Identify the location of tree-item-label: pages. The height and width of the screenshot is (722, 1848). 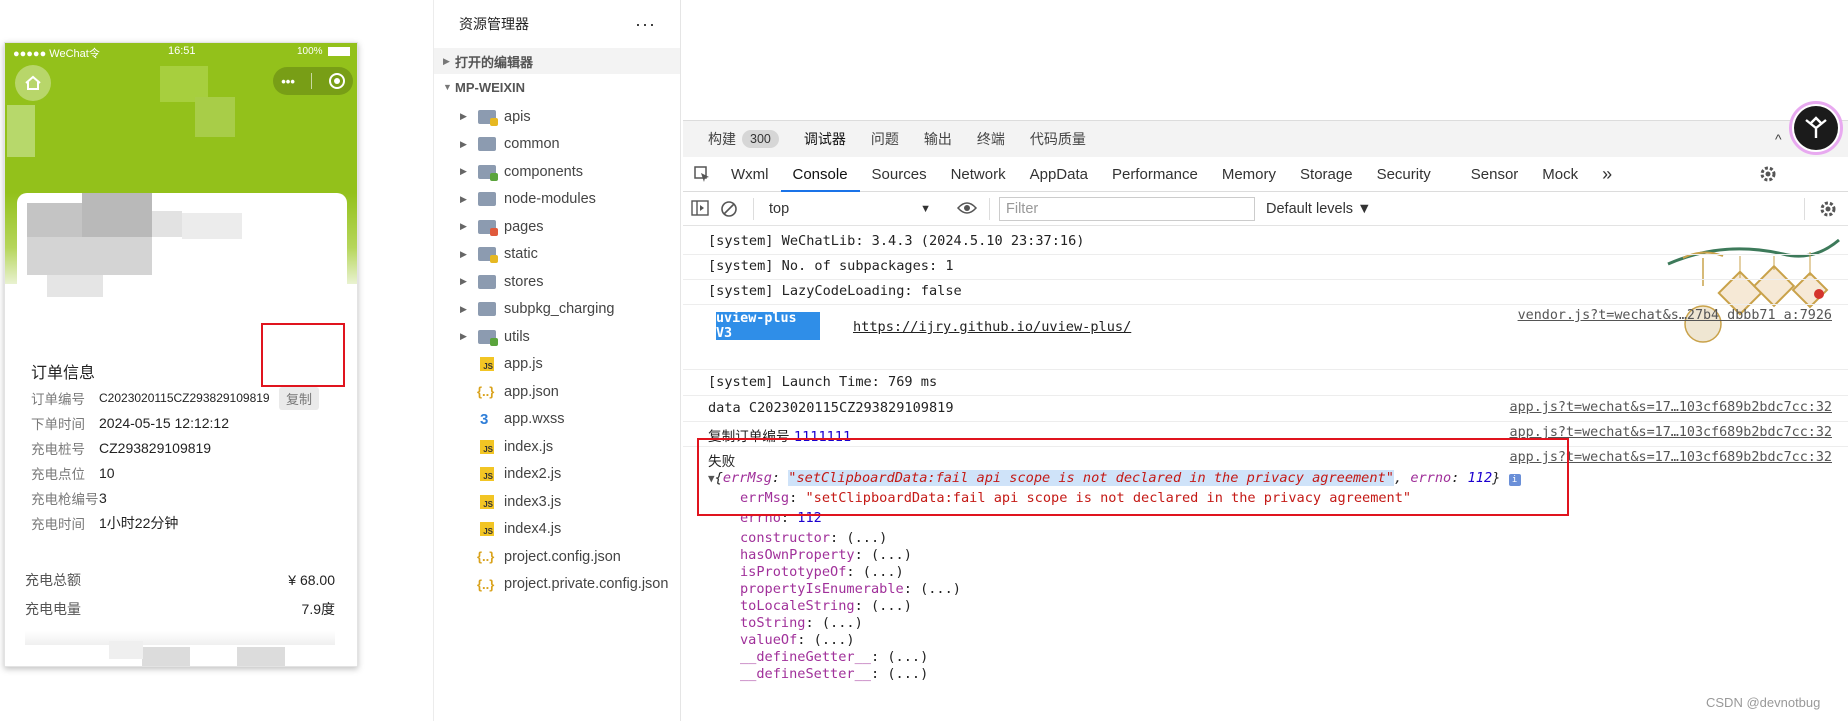
(524, 226).